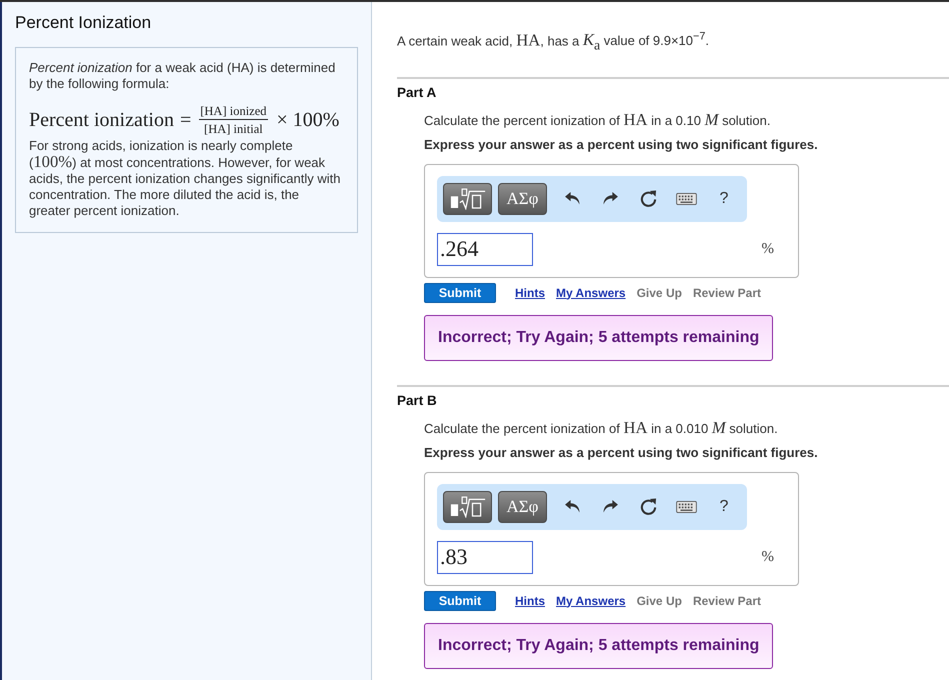 The image size is (949, 680). Describe the element at coordinates (601, 429) in the screenshot. I see `question-text: Calculate the percent ionization of HA in a 0.010 M solution.` at that location.